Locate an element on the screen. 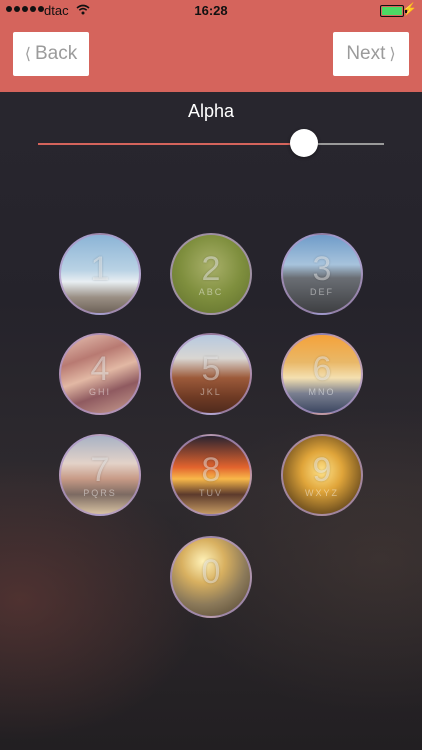  alpha-slider is located at coordinates (211, 143).